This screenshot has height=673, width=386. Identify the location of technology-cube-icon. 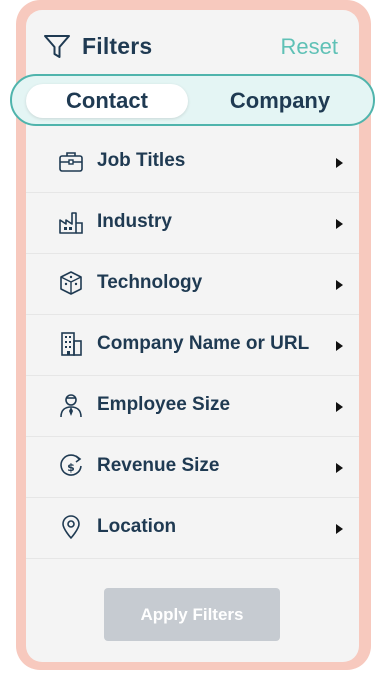
(71, 283).